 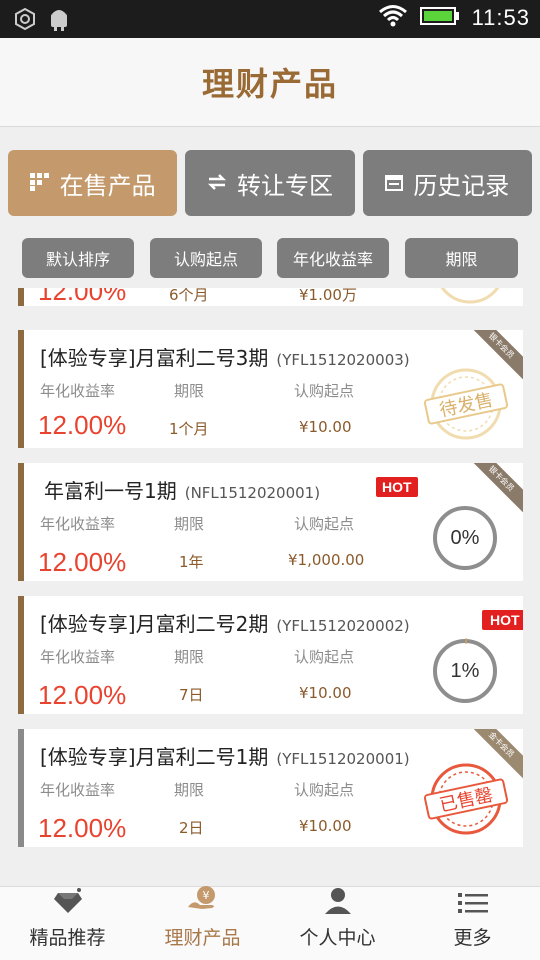 I want to click on product-name: [体验专享]月富利二号1期 (YFL1512020001), so click(x=225, y=757).